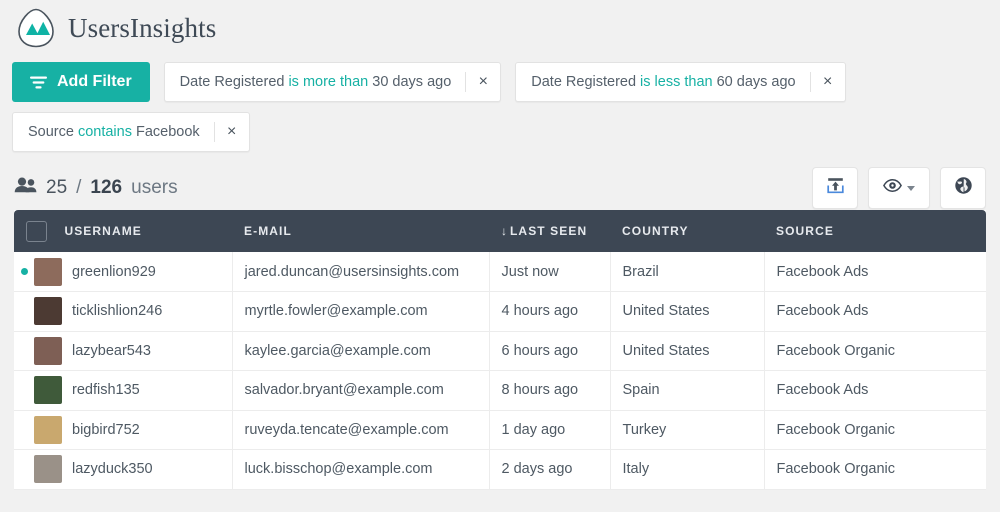 The height and width of the screenshot is (512, 1000). What do you see at coordinates (38, 82) in the screenshot?
I see `funnel-icon` at bounding box center [38, 82].